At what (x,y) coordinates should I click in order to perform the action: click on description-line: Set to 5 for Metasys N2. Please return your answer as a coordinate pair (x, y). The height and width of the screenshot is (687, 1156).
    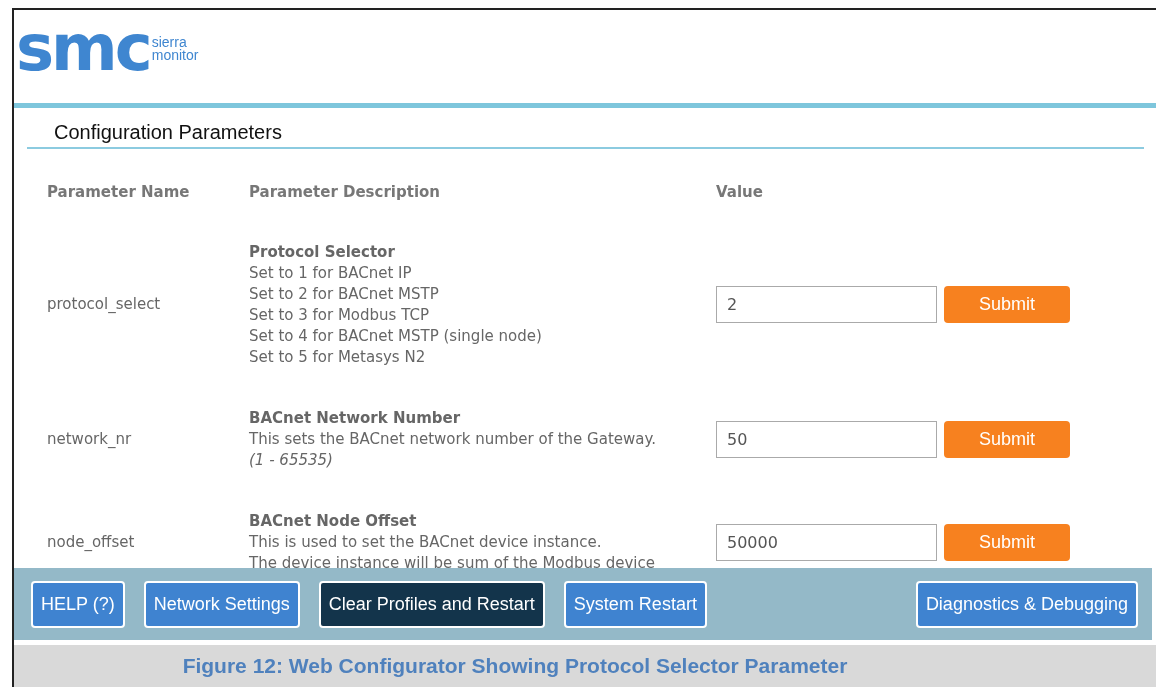
    Looking at the image, I should click on (338, 357).